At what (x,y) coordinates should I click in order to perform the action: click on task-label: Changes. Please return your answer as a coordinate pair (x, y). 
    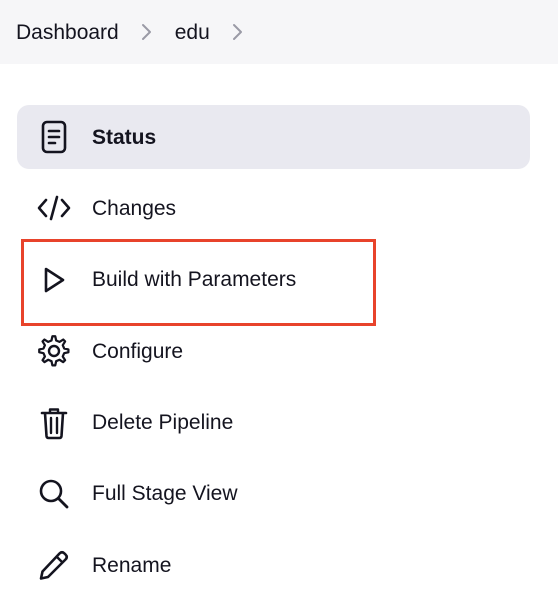
    Looking at the image, I should click on (134, 208).